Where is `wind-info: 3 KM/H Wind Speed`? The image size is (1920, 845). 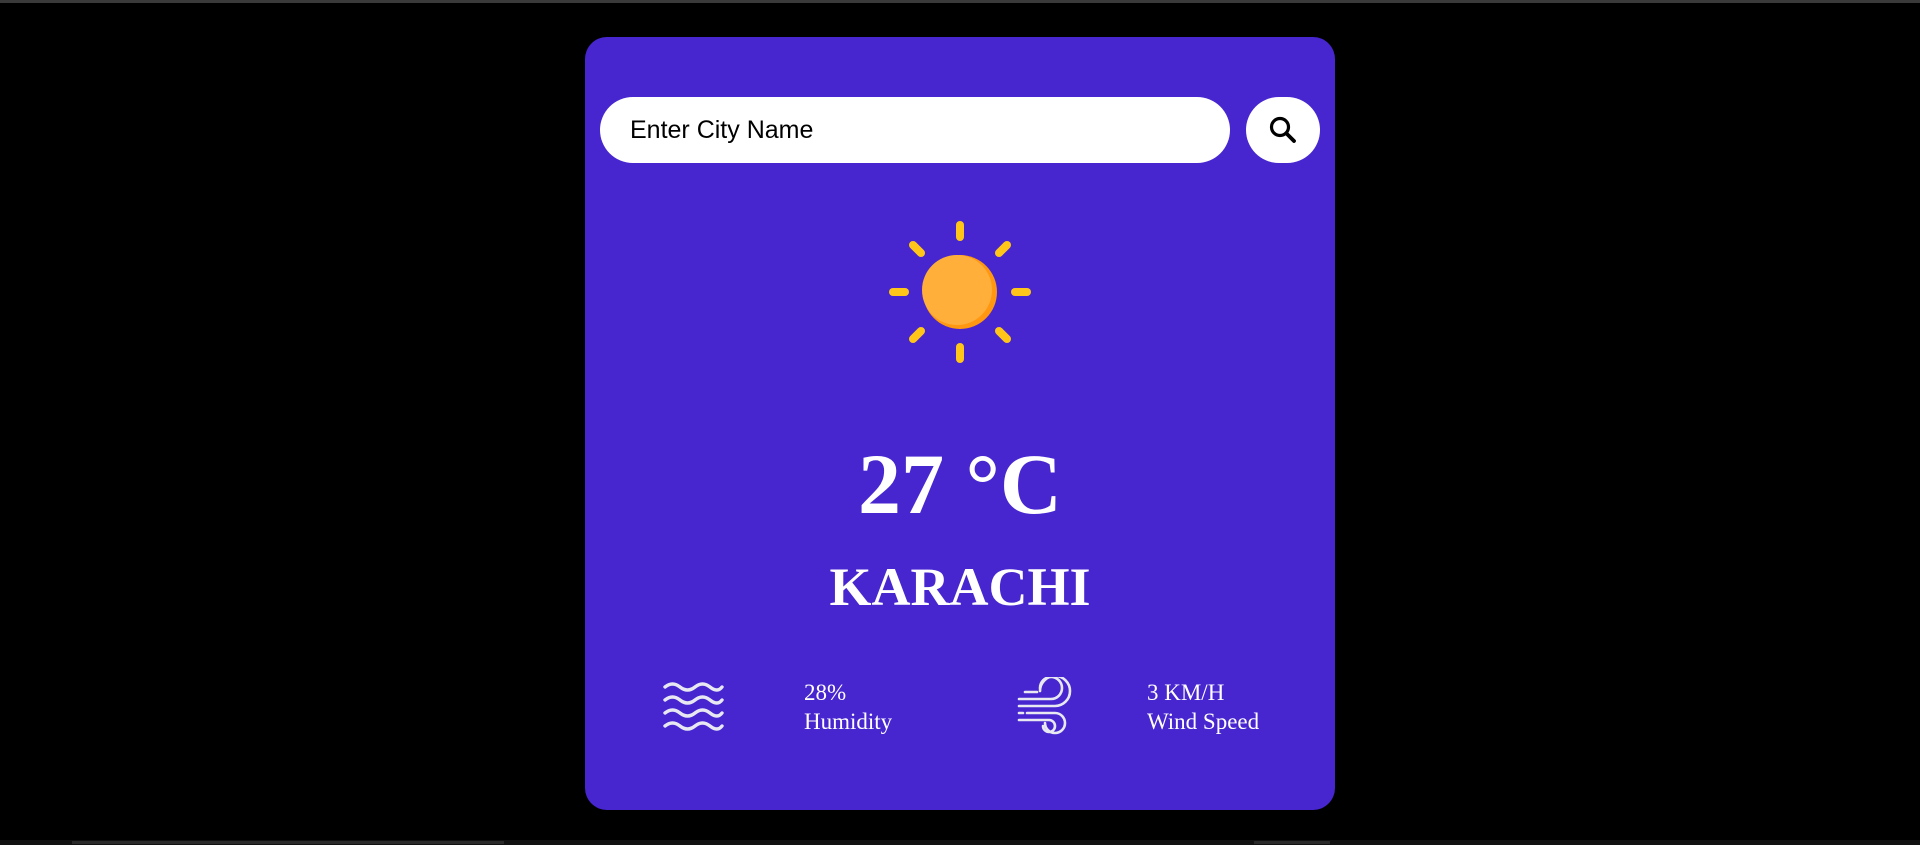
wind-info: 3 KM/H Wind Speed is located at coordinates (1203, 707).